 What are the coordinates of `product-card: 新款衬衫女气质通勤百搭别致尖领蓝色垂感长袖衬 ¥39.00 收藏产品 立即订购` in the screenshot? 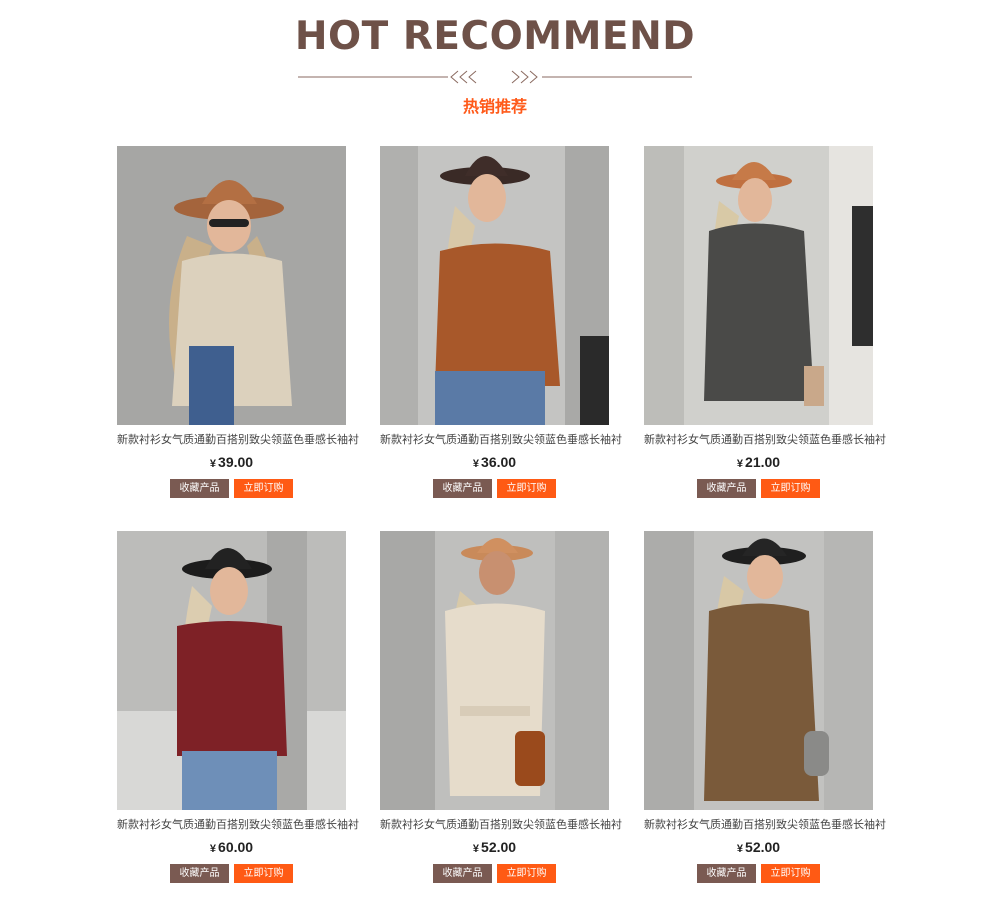 It's located at (238, 322).